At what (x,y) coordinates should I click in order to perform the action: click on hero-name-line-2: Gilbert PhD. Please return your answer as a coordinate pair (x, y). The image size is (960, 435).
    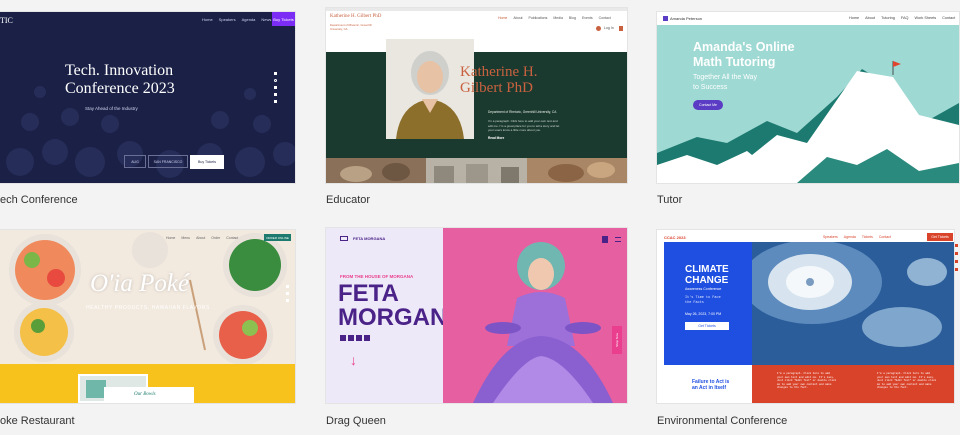
    Looking at the image, I should click on (496, 88).